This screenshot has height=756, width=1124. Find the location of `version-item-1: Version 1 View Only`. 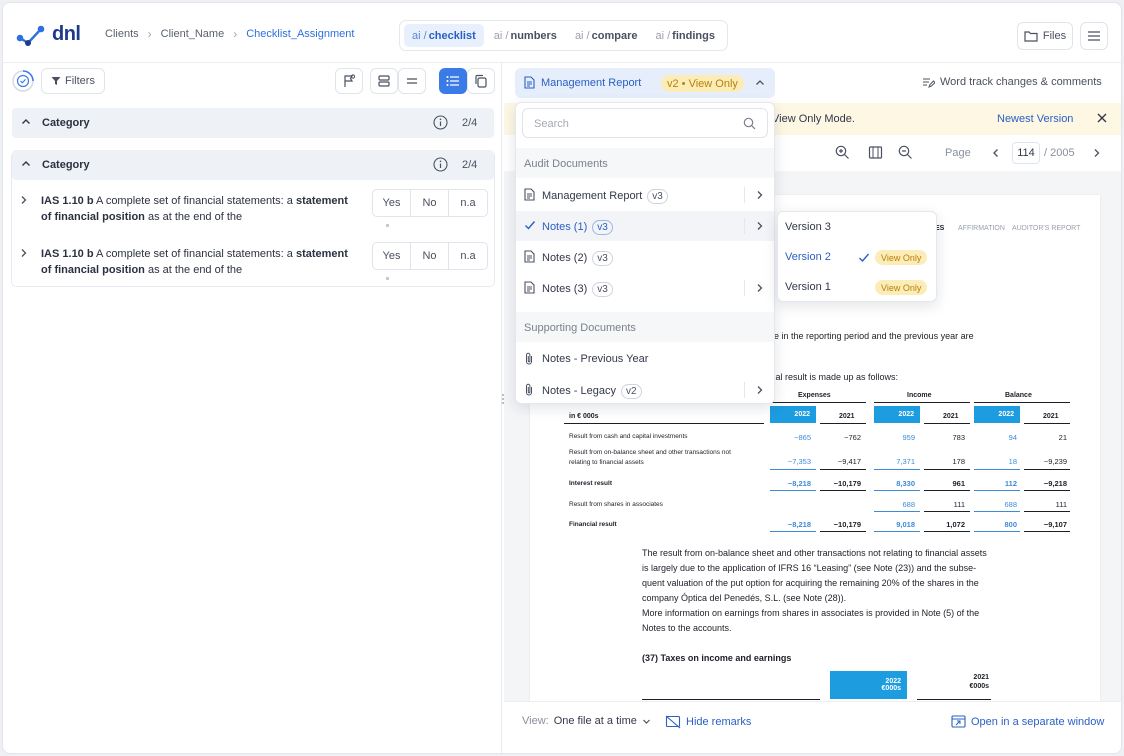

version-item-1: Version 1 View Only is located at coordinates (857, 287).